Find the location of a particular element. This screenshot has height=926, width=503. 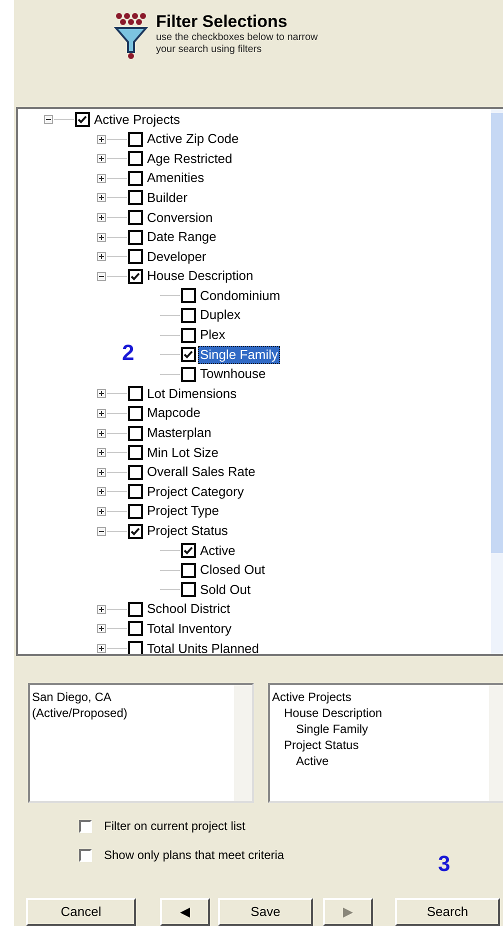

tree-item: Amenities is located at coordinates (175, 178).